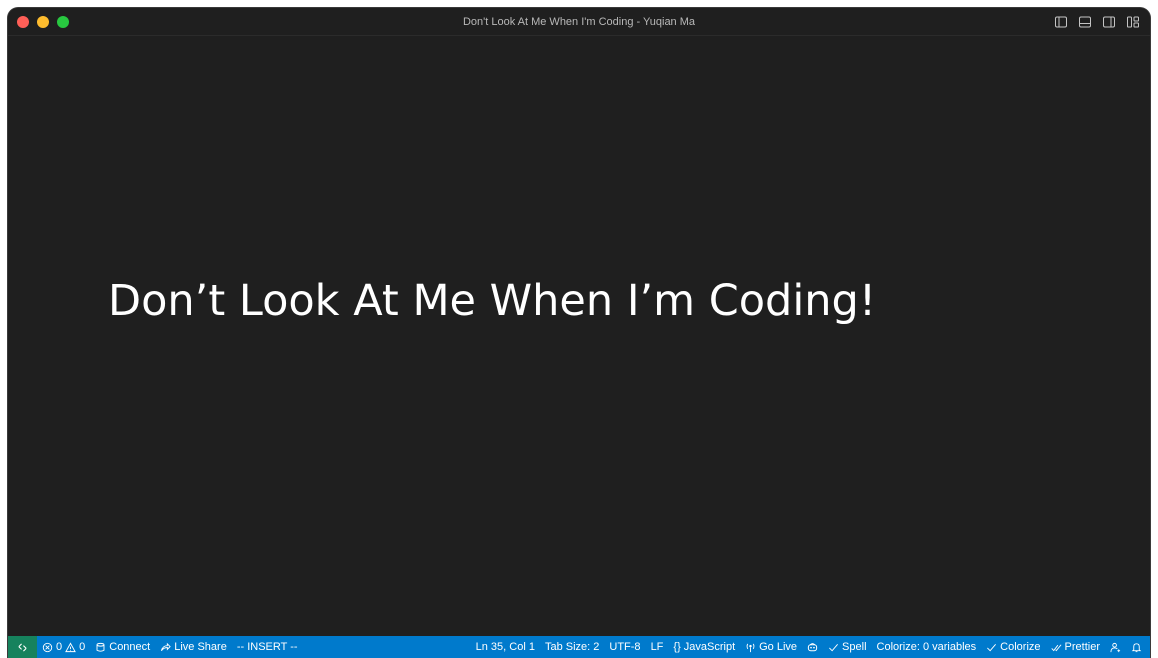  Describe the element at coordinates (1133, 22) in the screenshot. I see `customize-layout-icon` at that location.